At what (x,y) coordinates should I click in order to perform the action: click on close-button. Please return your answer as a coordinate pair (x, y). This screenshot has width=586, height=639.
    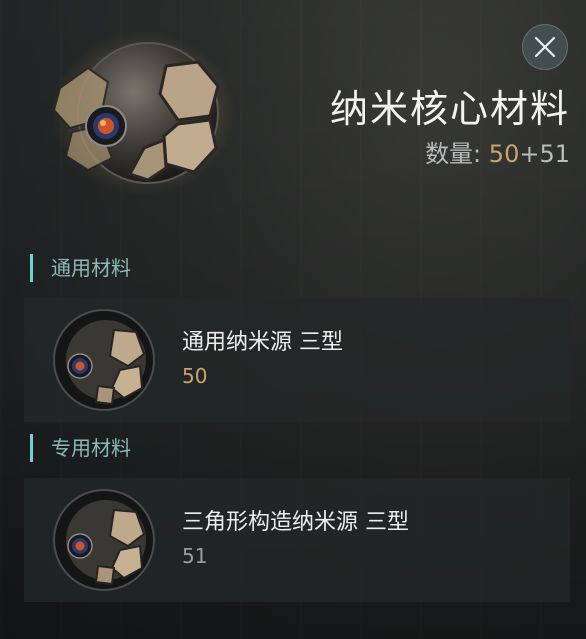
    Looking at the image, I should click on (545, 47).